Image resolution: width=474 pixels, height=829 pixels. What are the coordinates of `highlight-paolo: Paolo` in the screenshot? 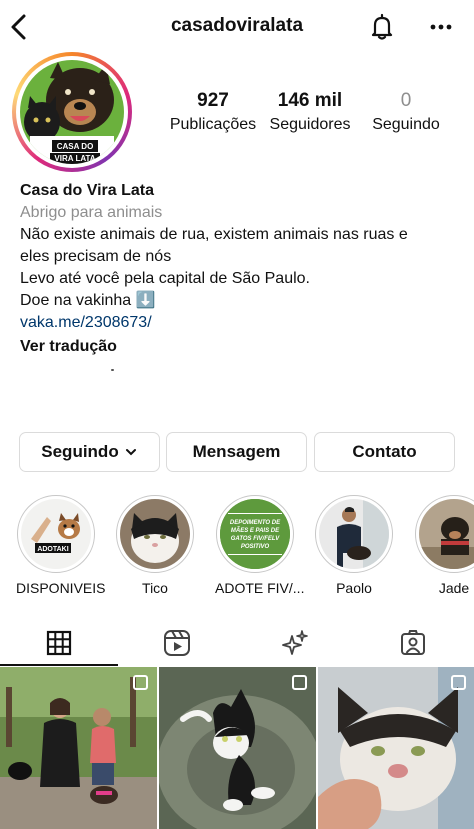 It's located at (354, 545).